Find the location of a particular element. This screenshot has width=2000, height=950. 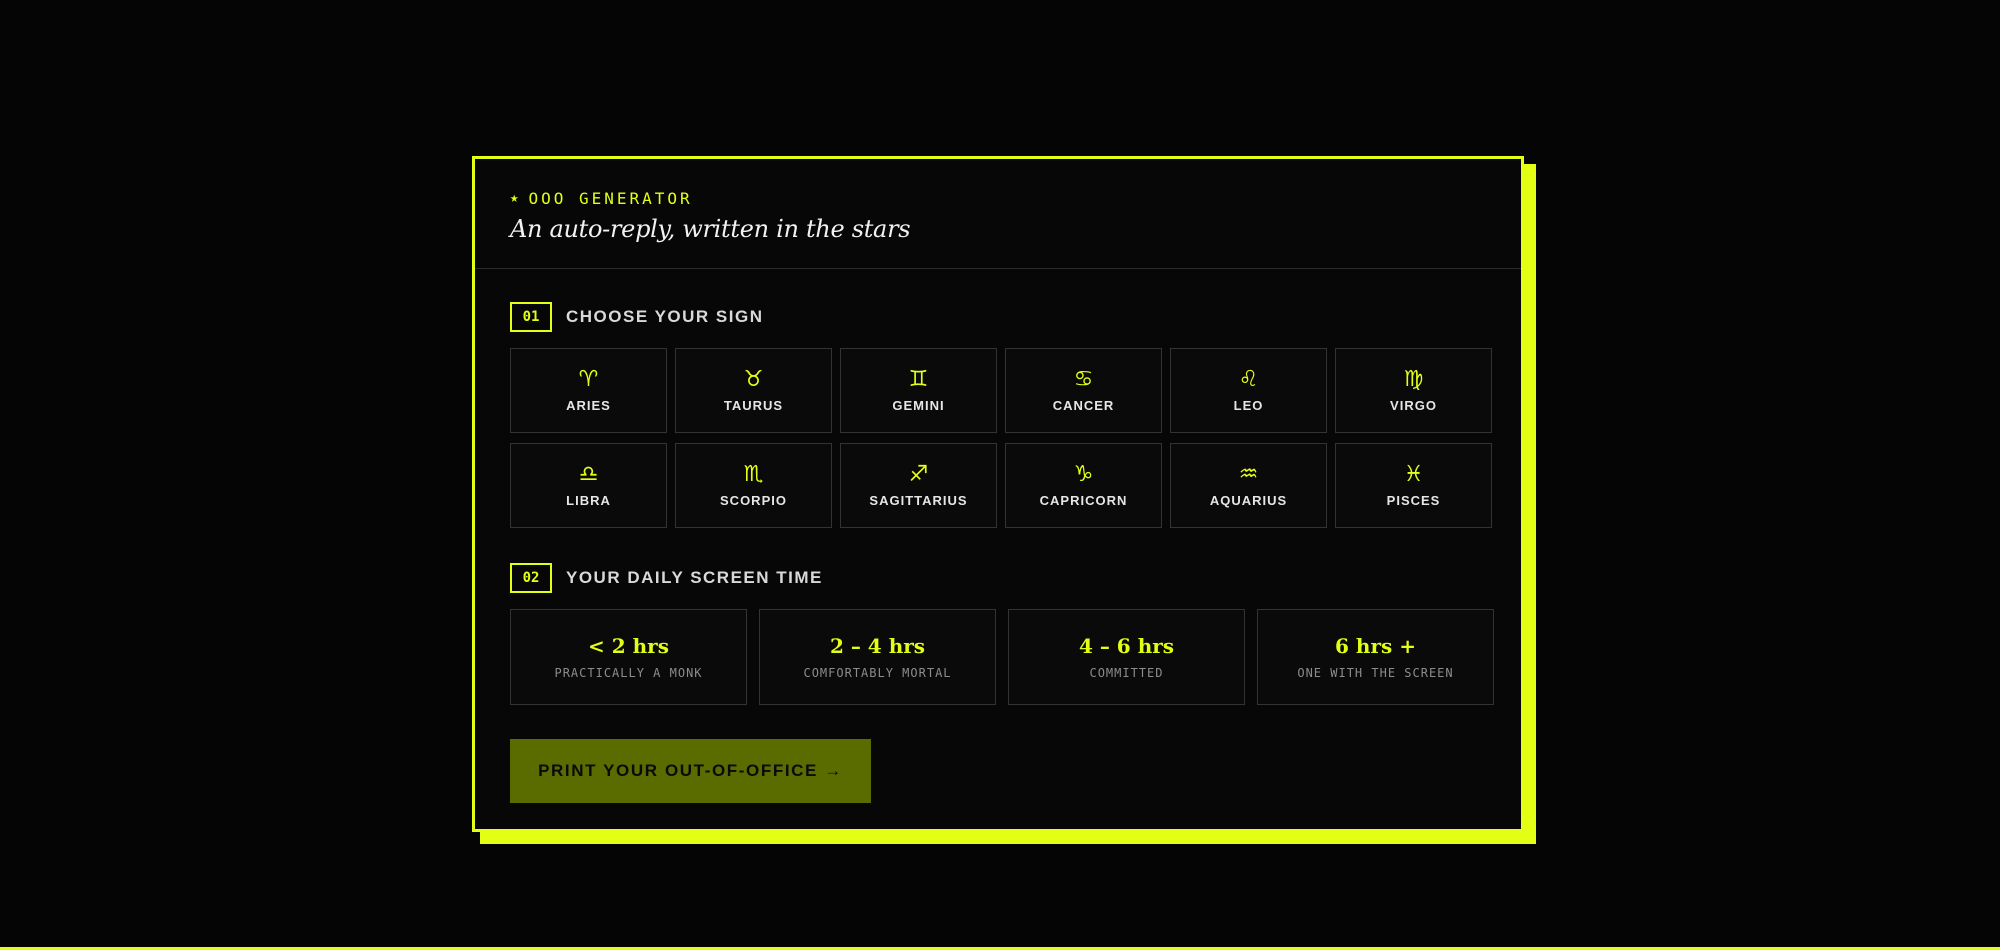

leo-icon: ♌ is located at coordinates (1248, 379).